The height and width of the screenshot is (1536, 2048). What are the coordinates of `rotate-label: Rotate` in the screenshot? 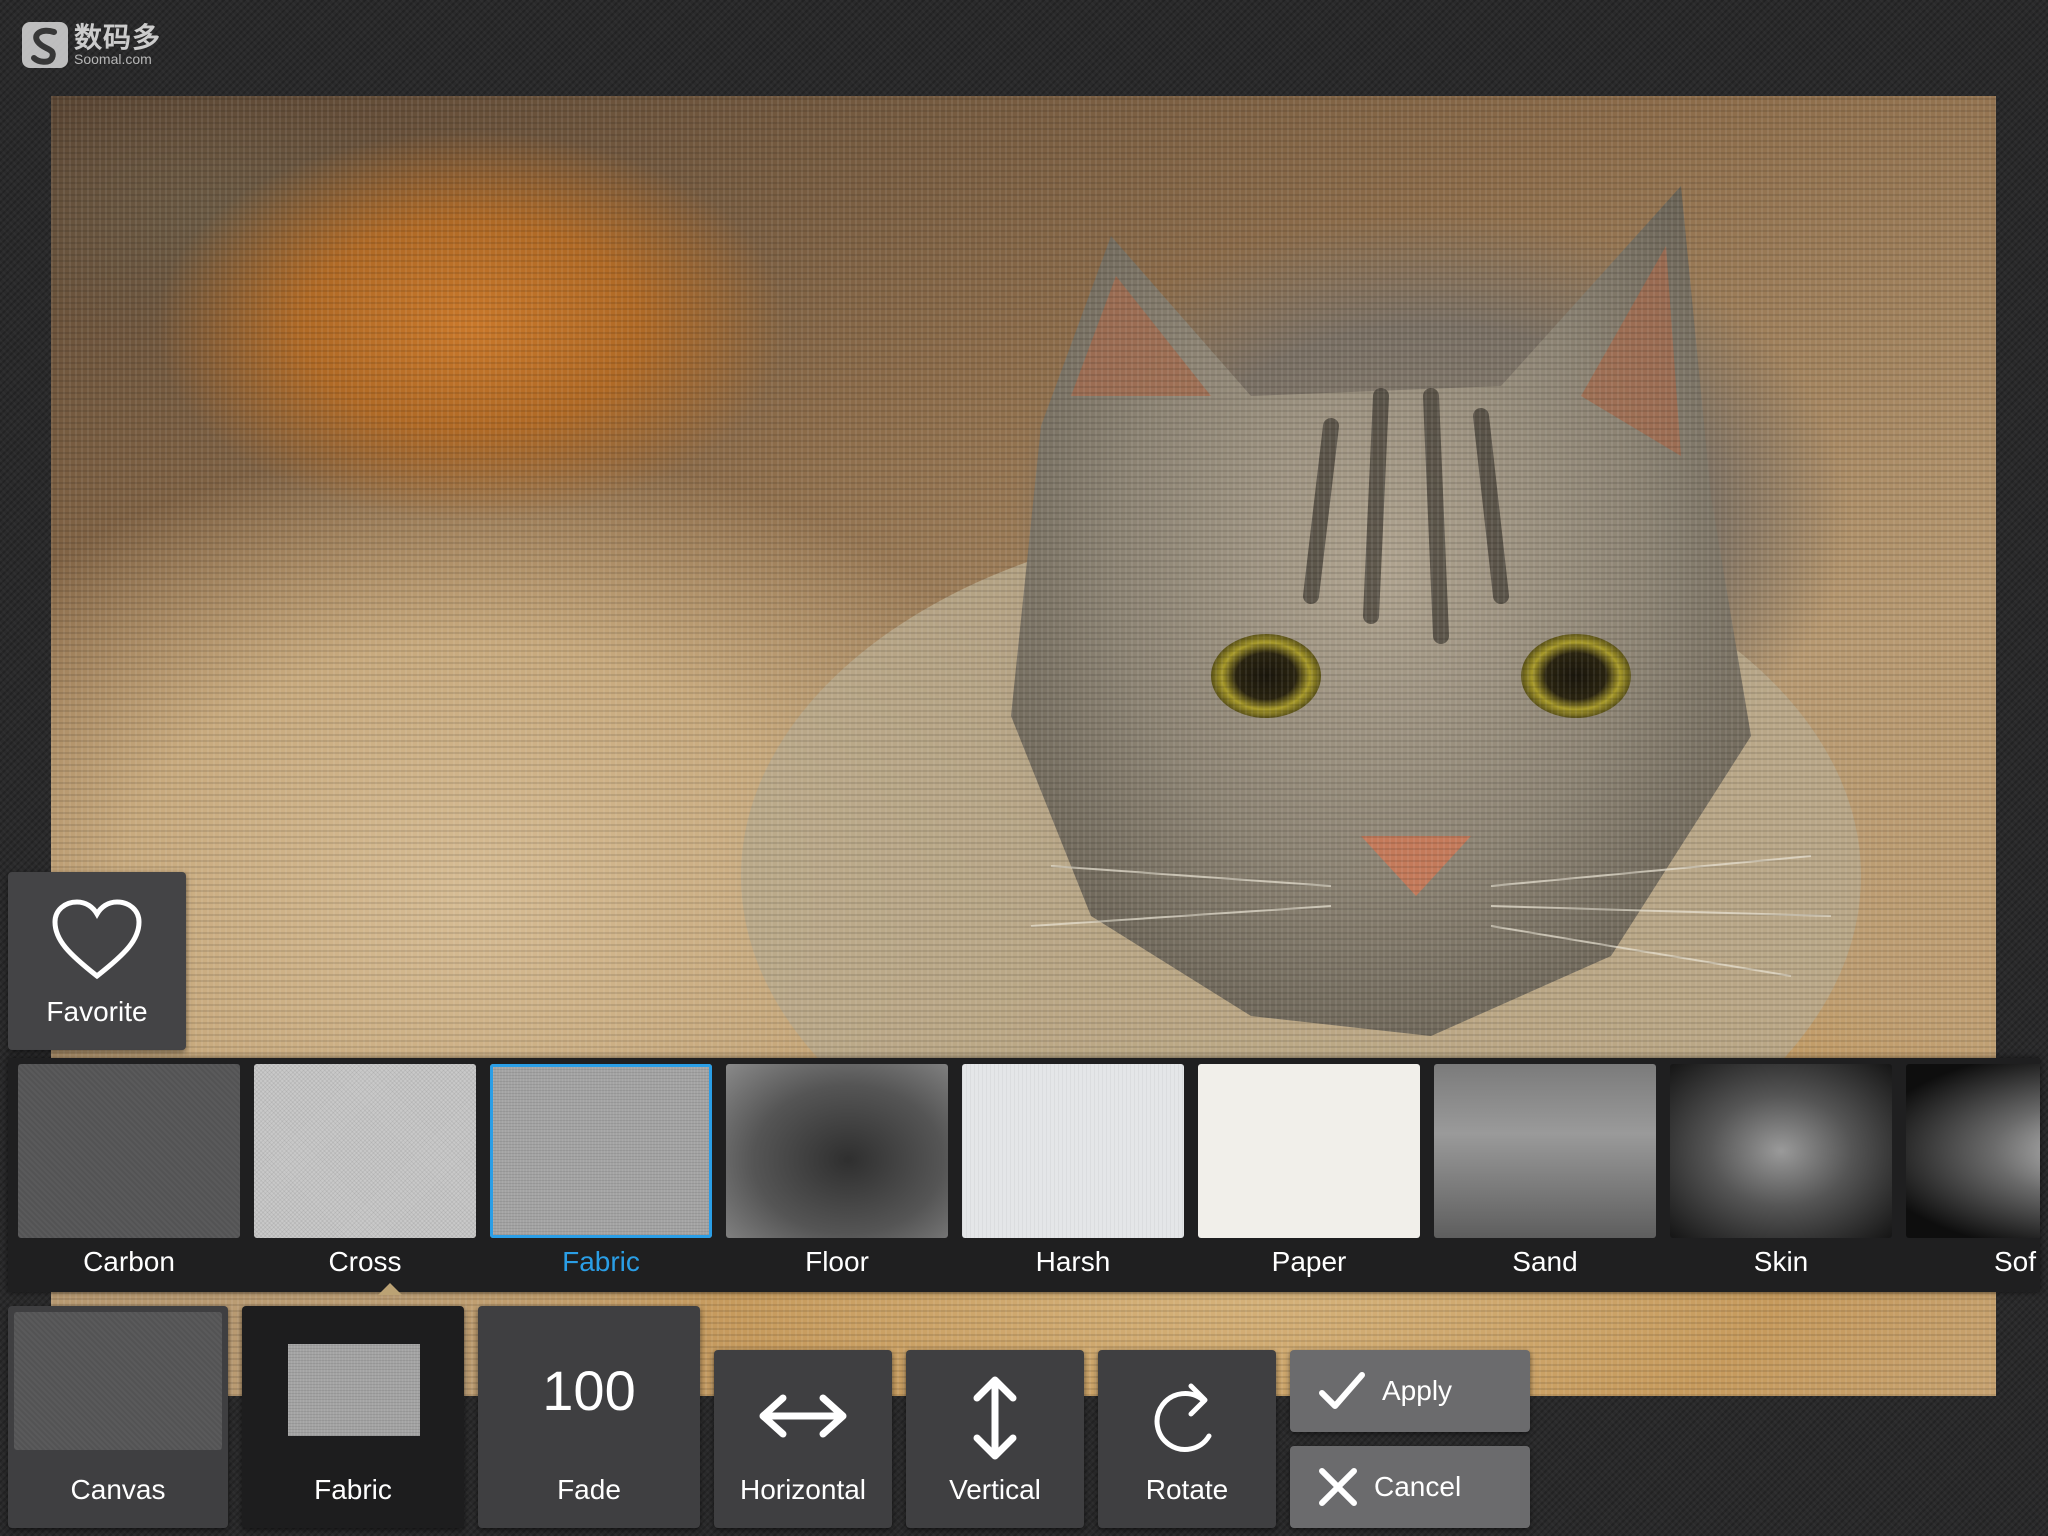 It's located at (1187, 1489).